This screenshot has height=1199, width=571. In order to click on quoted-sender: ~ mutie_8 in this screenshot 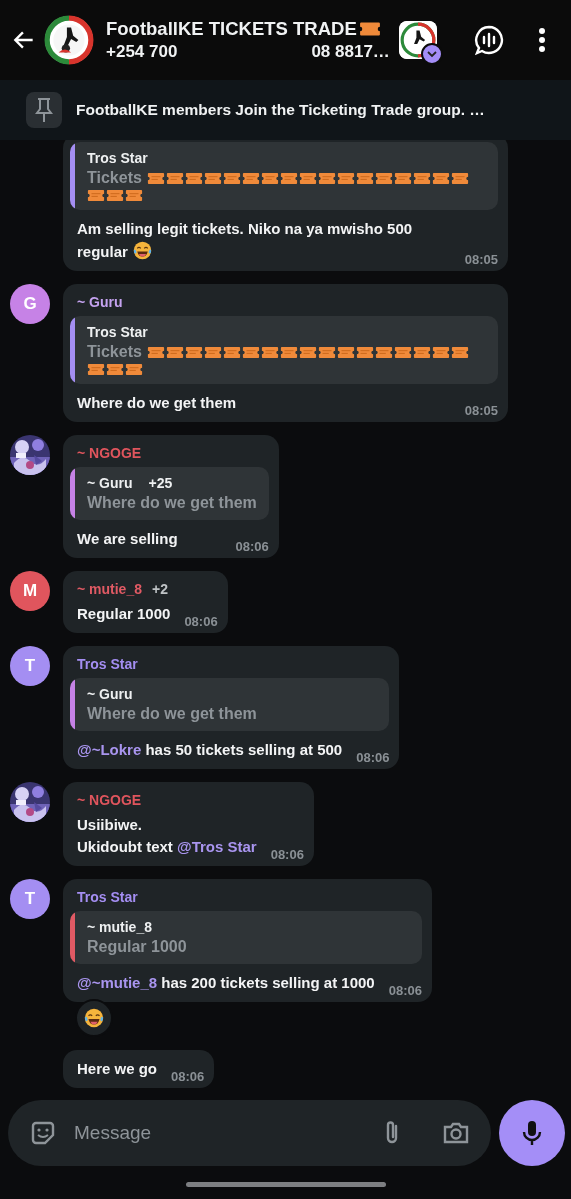, I will do `click(119, 927)`.